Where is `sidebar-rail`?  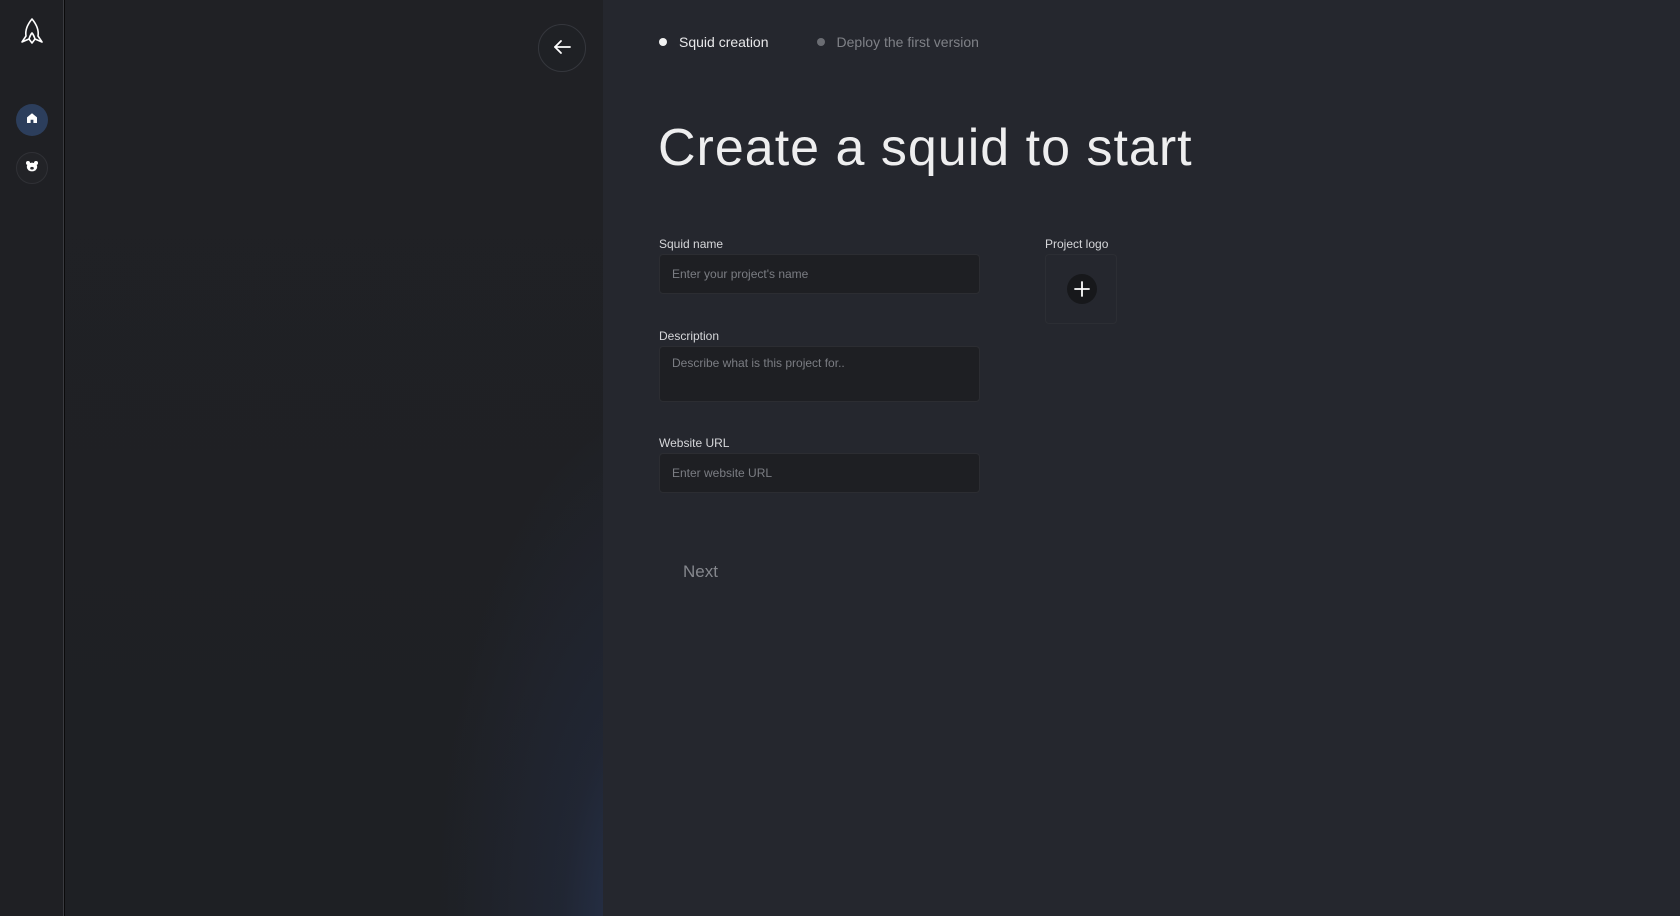 sidebar-rail is located at coordinates (32, 458).